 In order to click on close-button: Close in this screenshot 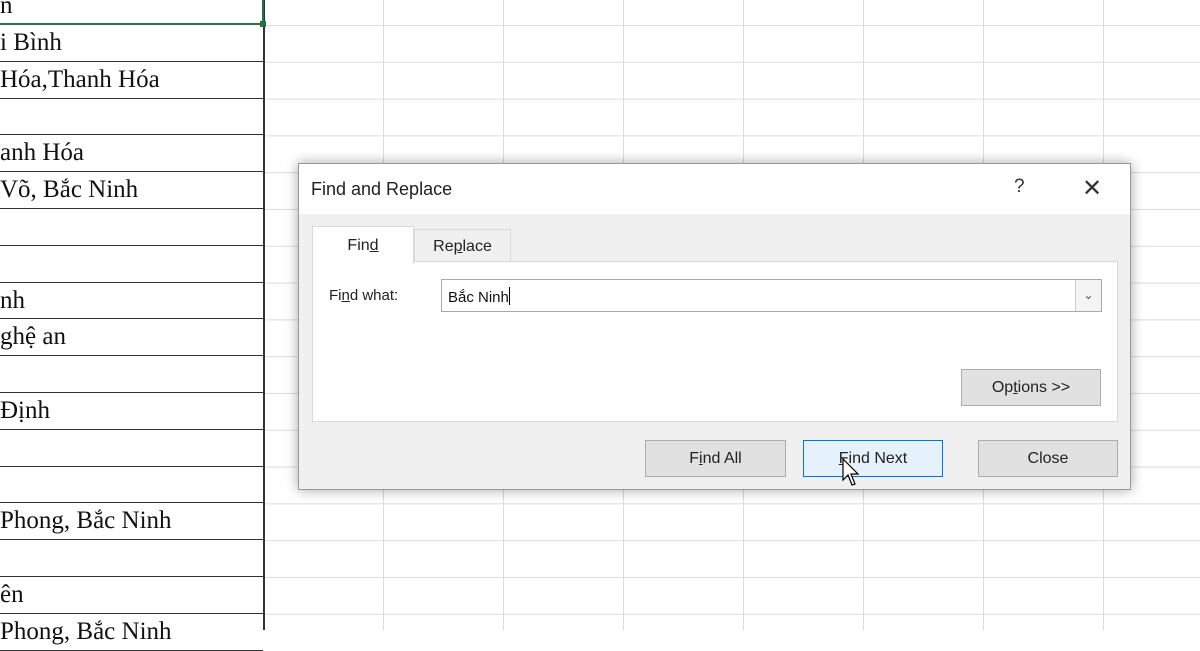, I will do `click(1048, 458)`.